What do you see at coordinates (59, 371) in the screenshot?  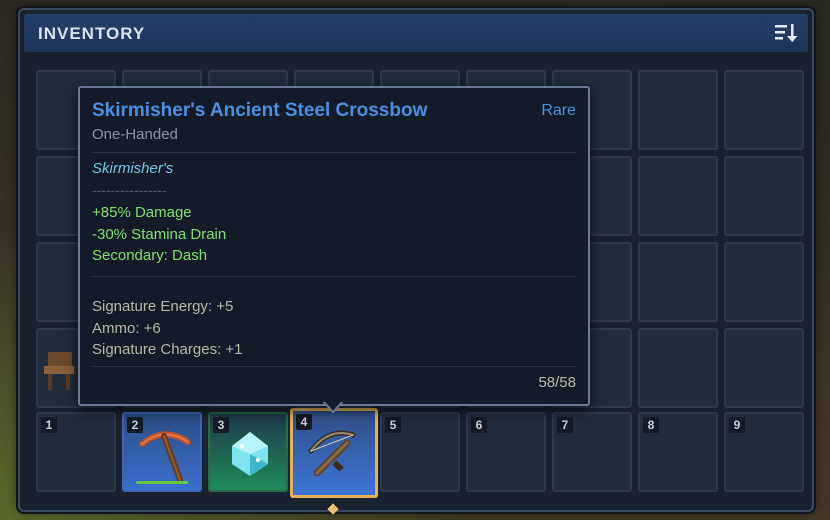 I see `workbench-item-icon` at bounding box center [59, 371].